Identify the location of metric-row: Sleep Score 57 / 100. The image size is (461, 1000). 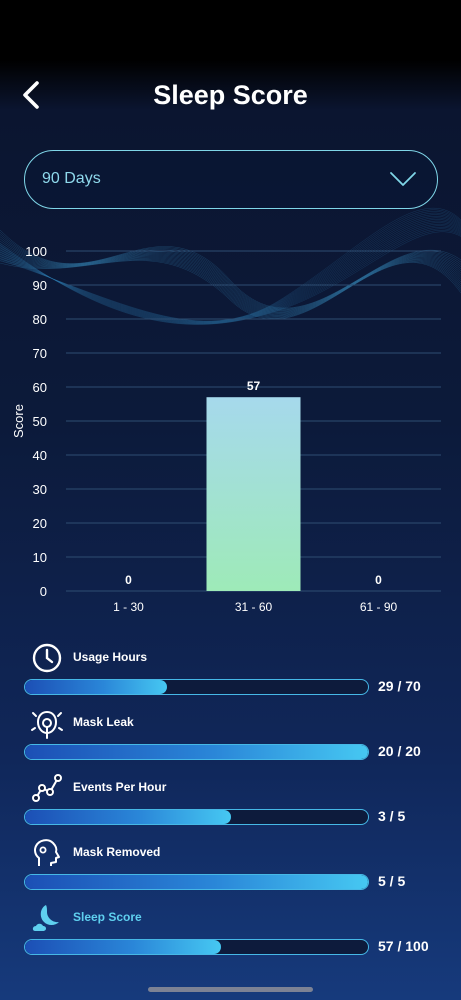
(230, 933).